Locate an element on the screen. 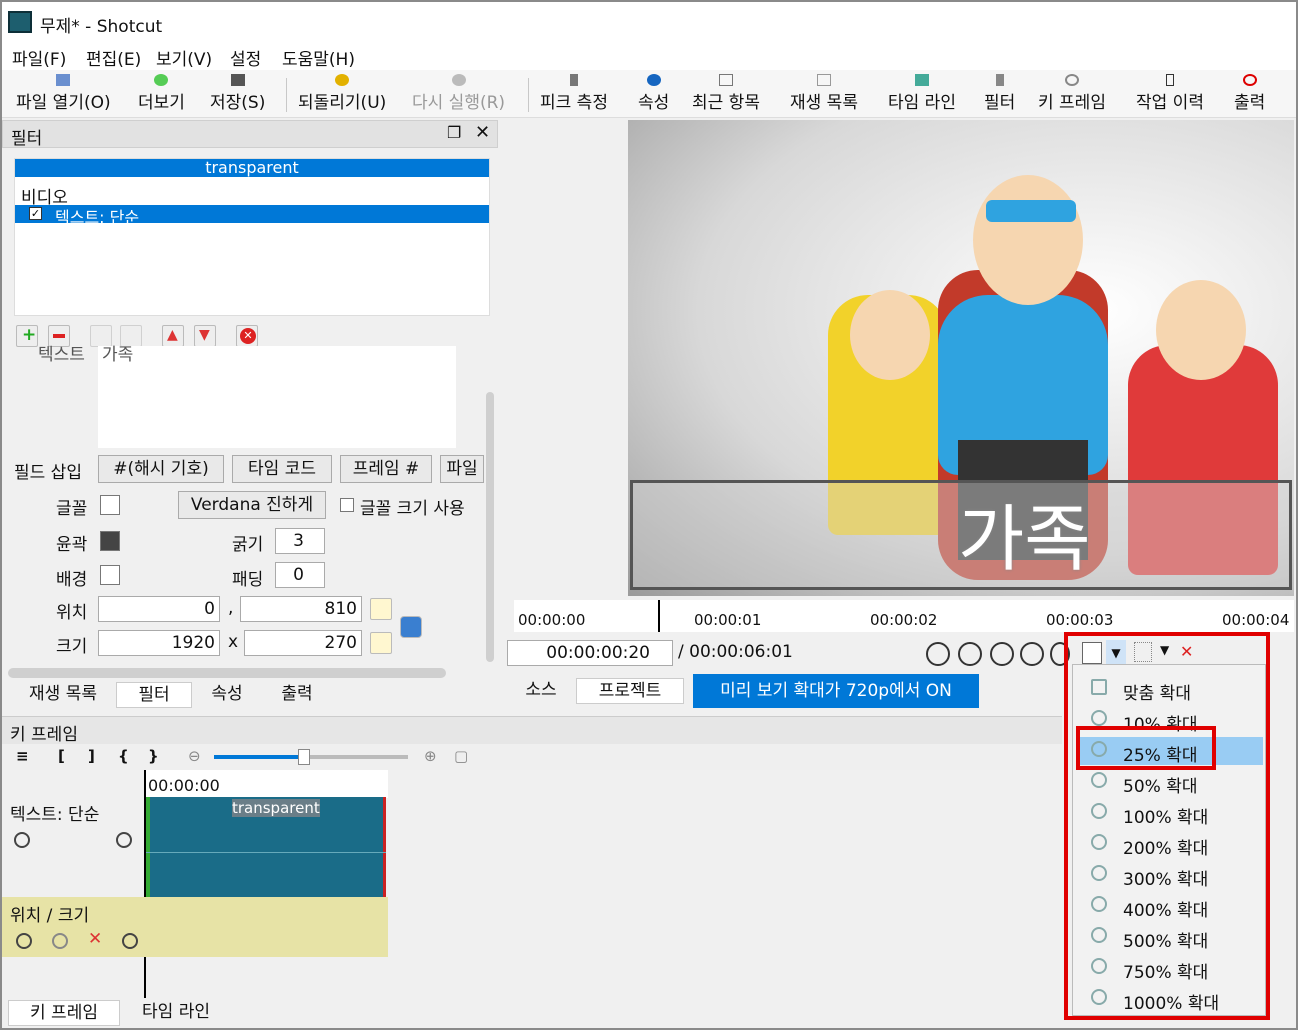 The image size is (1298, 1030). zoom-in-icon: ⊕ is located at coordinates (430, 756).